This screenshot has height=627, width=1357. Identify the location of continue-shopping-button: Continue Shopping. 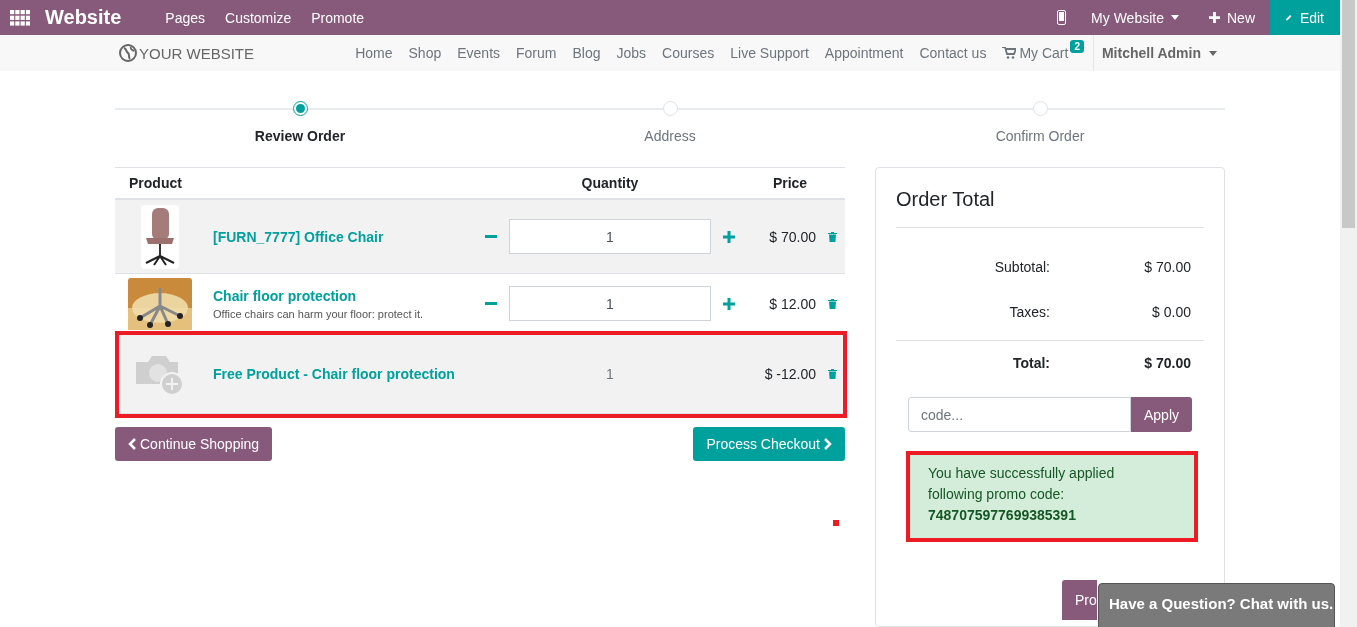
(194, 444).